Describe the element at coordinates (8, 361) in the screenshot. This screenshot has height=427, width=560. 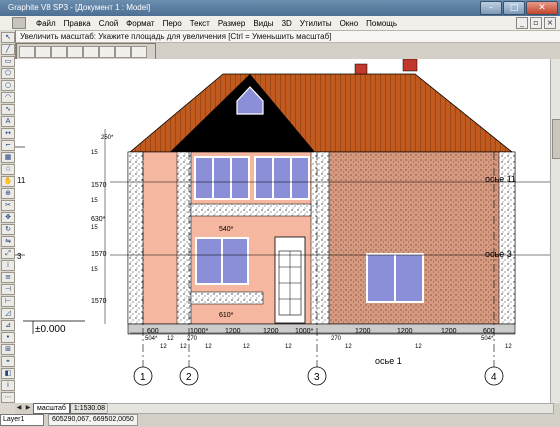
I see `snap-tool-icon: ⌖` at that location.